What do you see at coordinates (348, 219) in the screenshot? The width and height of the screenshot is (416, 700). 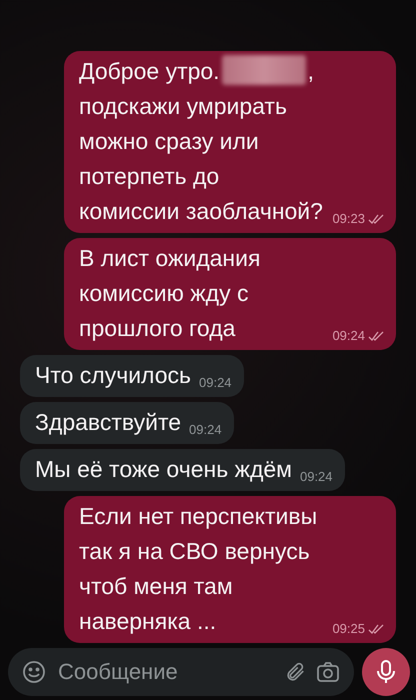 I see `message-time: 09:23` at bounding box center [348, 219].